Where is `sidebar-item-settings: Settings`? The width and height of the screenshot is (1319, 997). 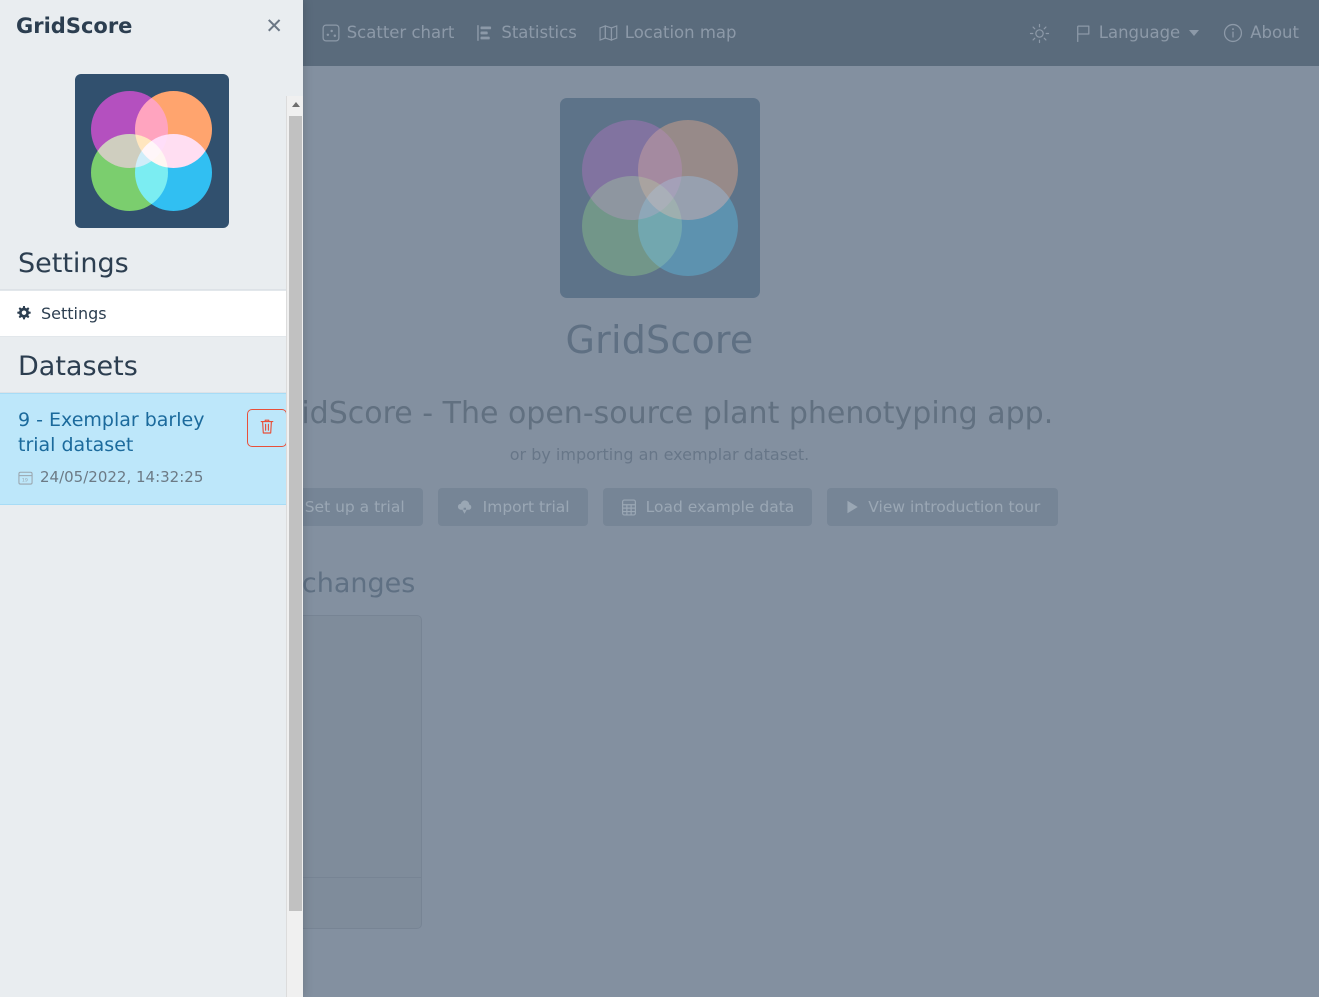 sidebar-item-settings: Settings is located at coordinates (151, 313).